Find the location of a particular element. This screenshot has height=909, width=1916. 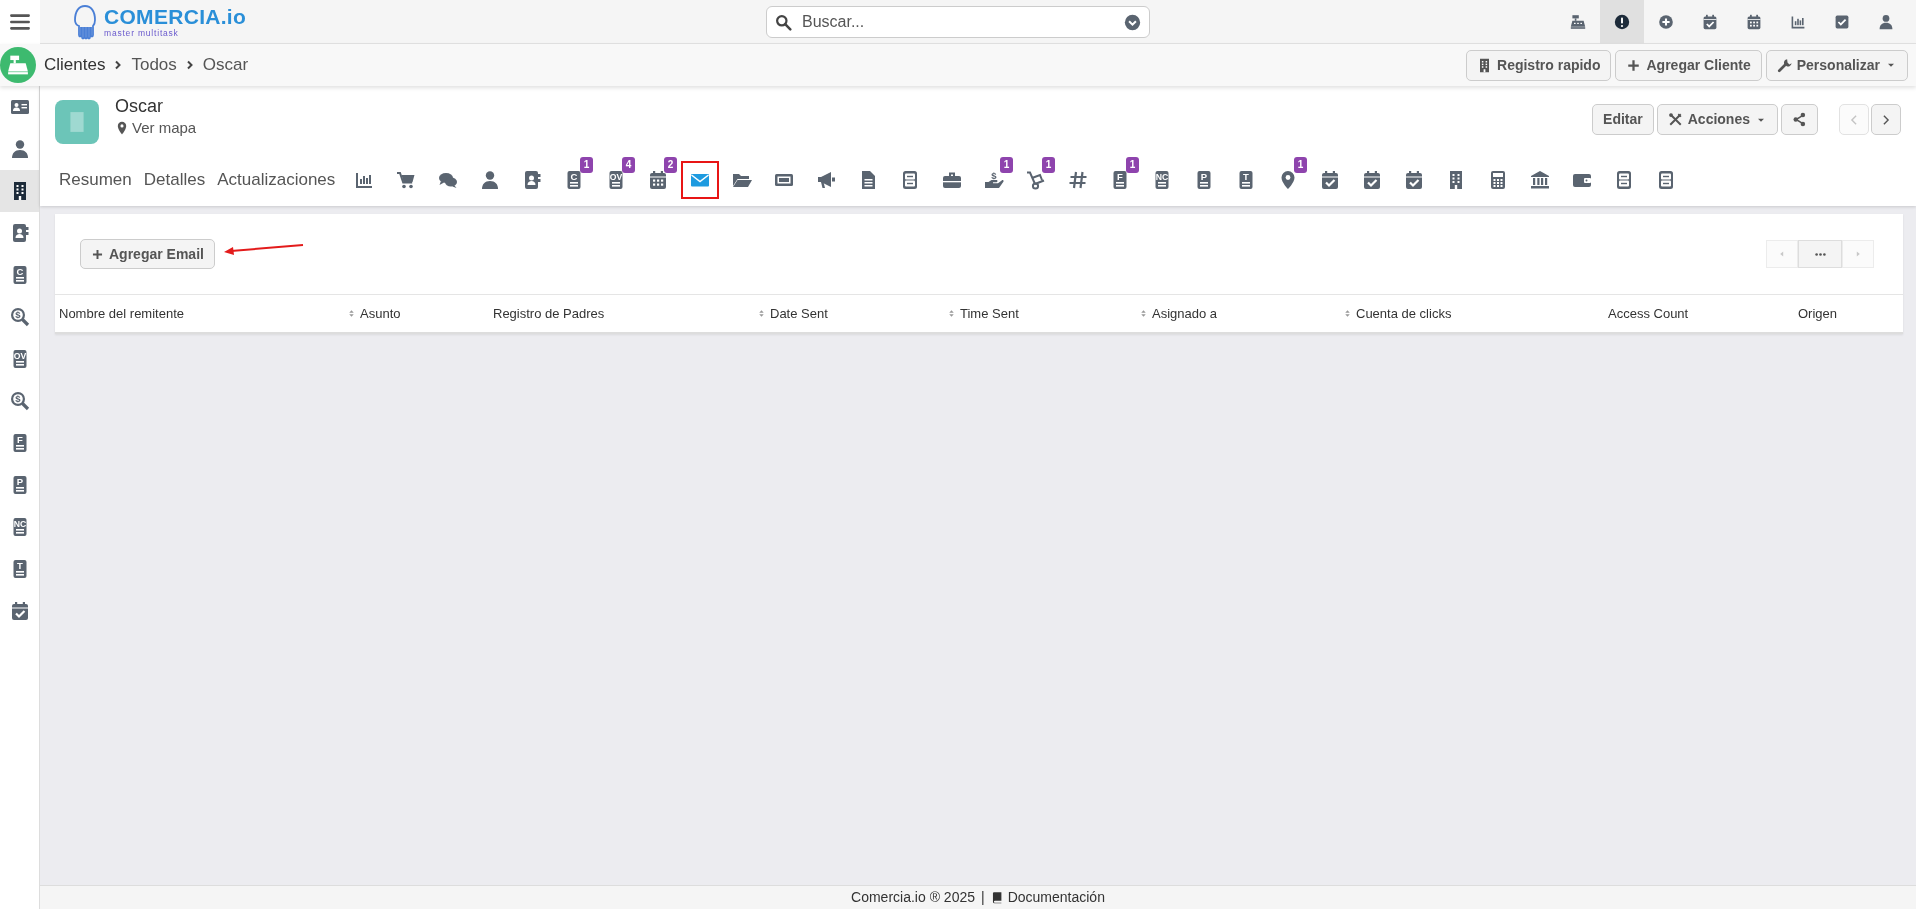

briefcase-icon is located at coordinates (952, 180).